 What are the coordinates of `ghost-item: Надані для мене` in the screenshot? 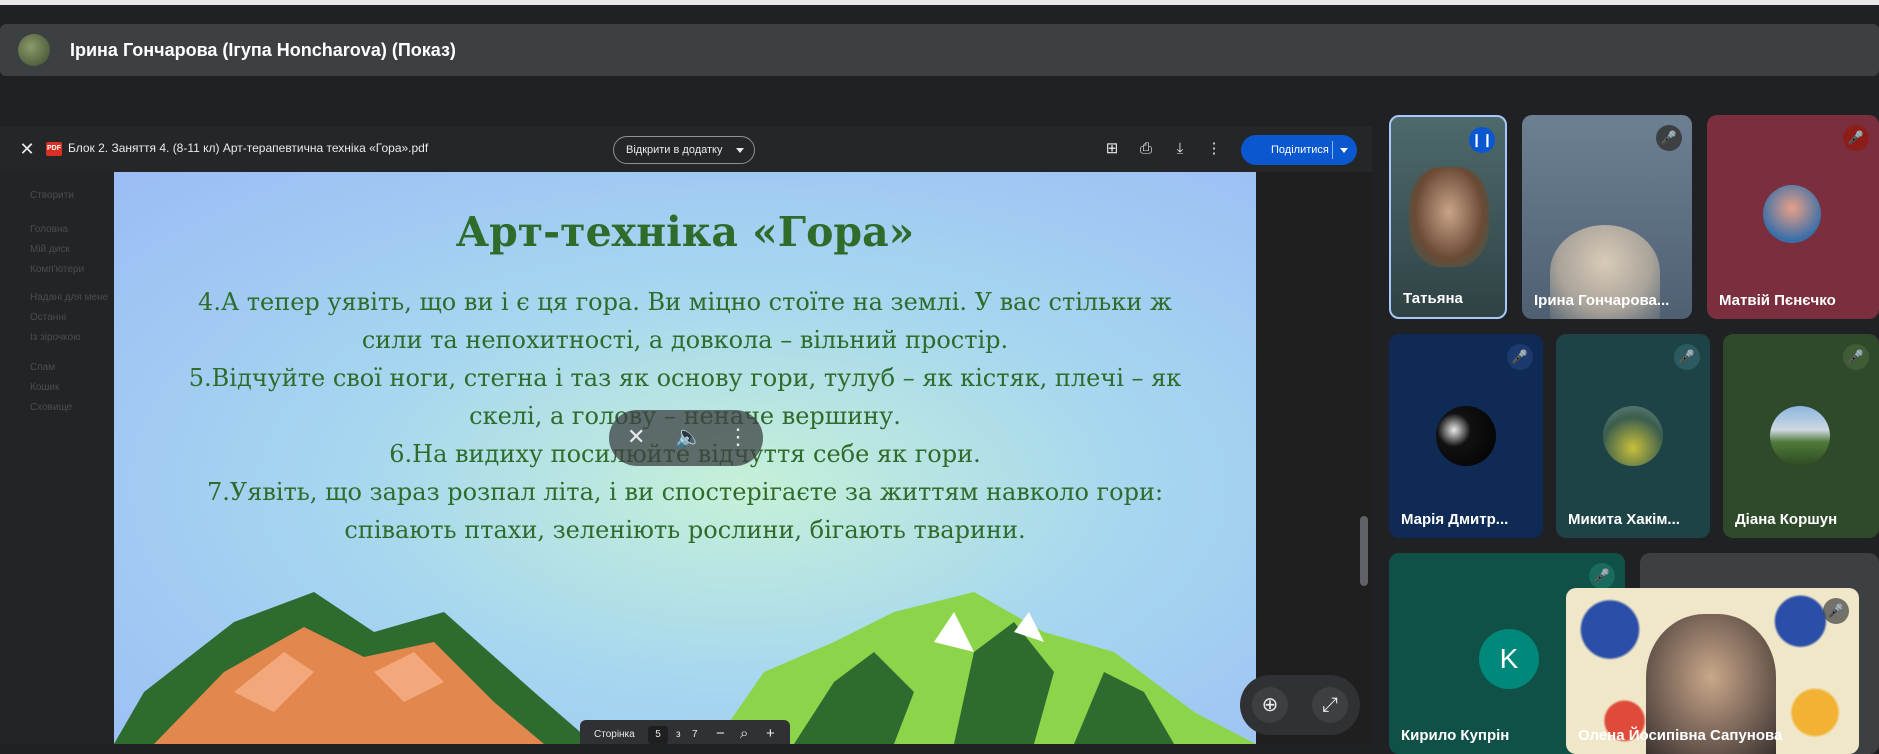 It's located at (69, 297).